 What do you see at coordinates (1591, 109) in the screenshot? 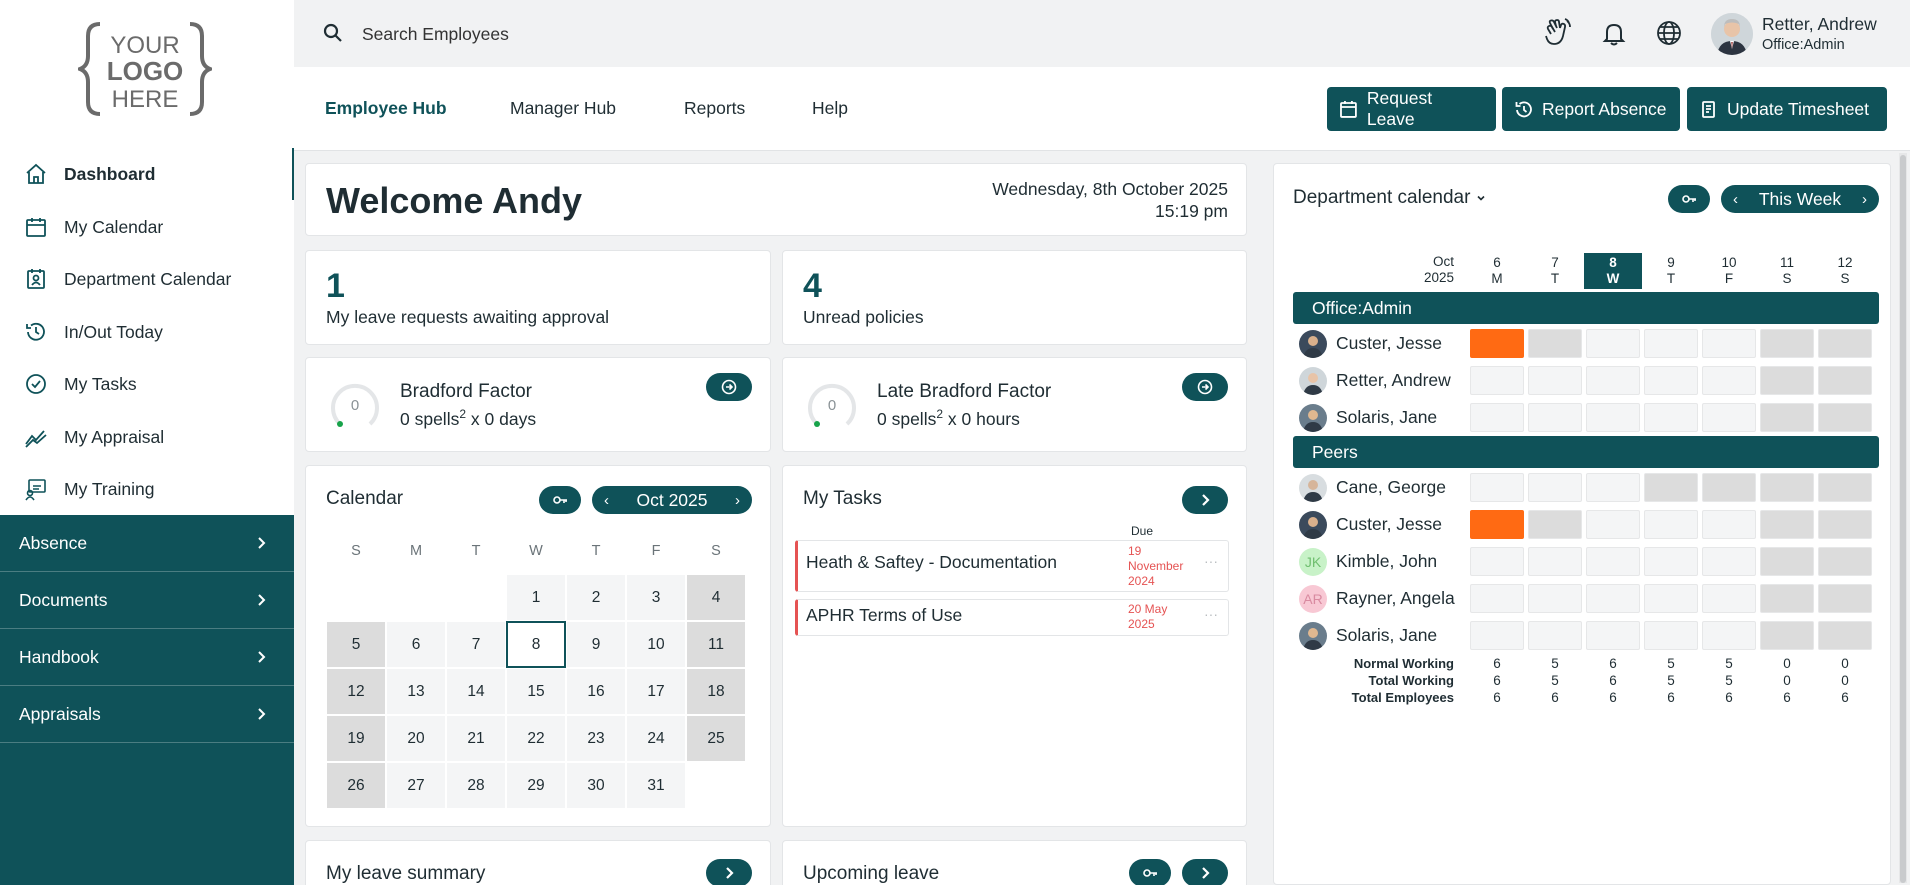
I see `report-absence-button: Report Absence` at bounding box center [1591, 109].